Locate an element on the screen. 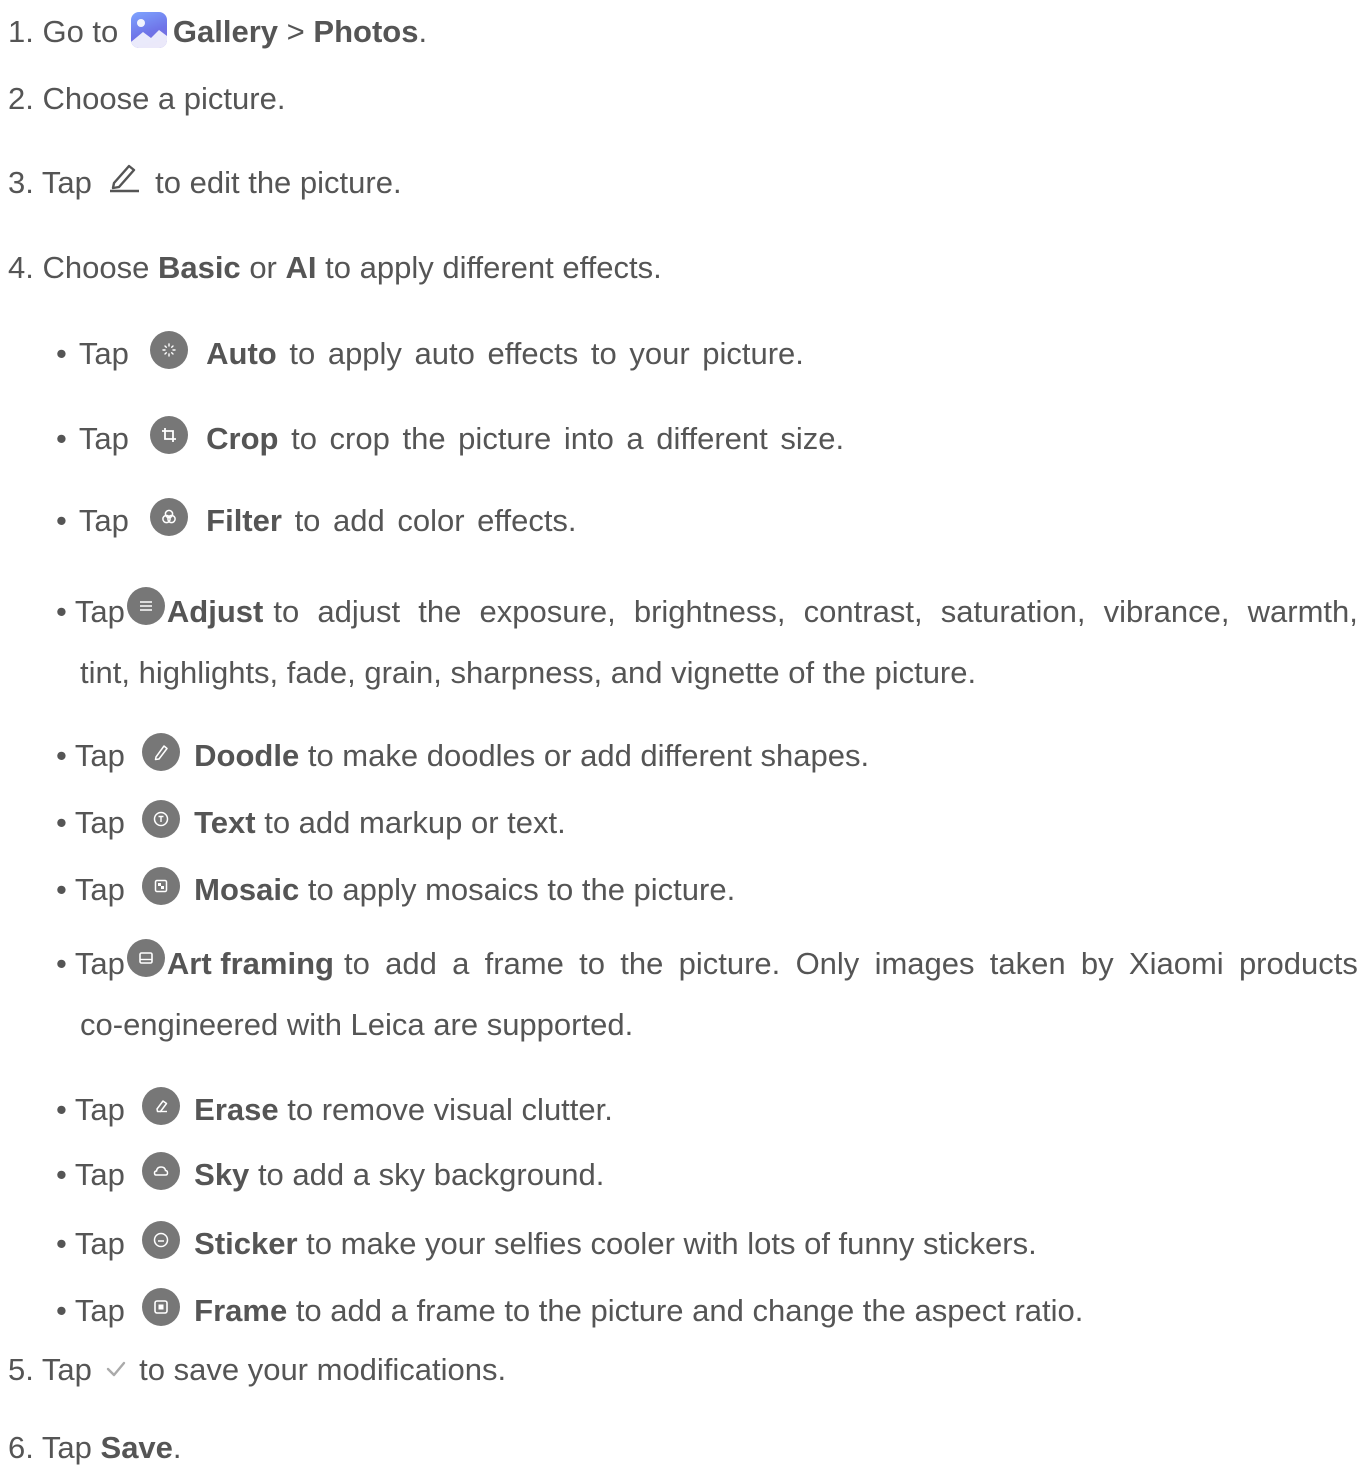 This screenshot has width=1365, height=1468. step-2-text: 2. Choose a picture. is located at coordinates (147, 98).